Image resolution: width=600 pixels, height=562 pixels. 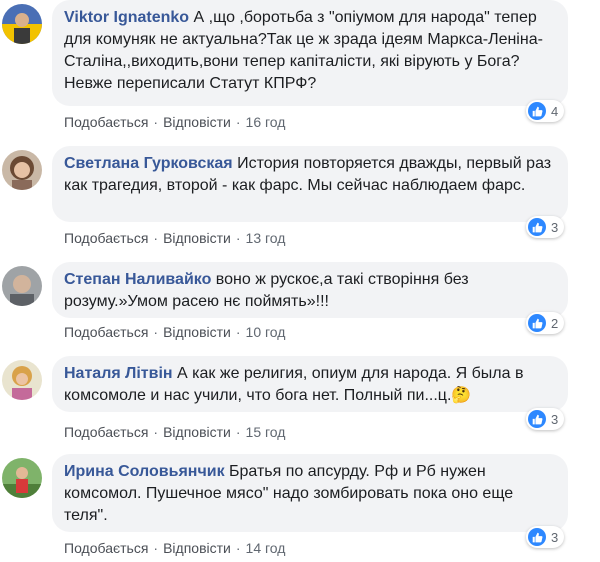 I want to click on timestamp: 14 год, so click(x=266, y=548).